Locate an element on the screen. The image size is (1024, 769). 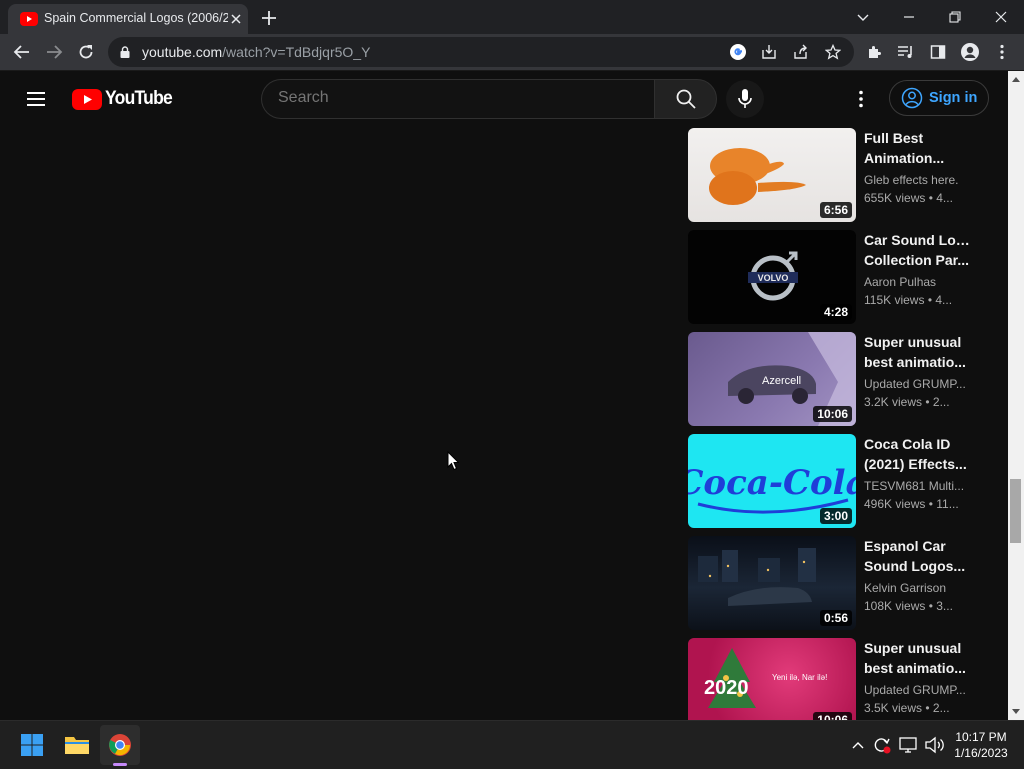
active-app-indicator is located at coordinates (120, 764).